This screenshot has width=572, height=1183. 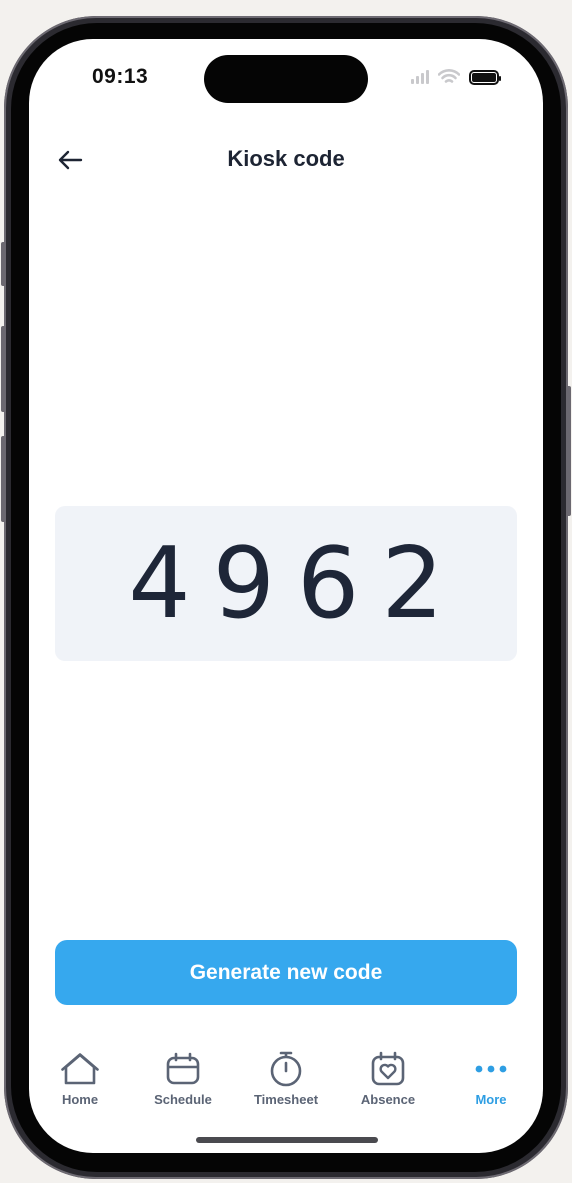 I want to click on page-title: Kiosk code, so click(x=286, y=158).